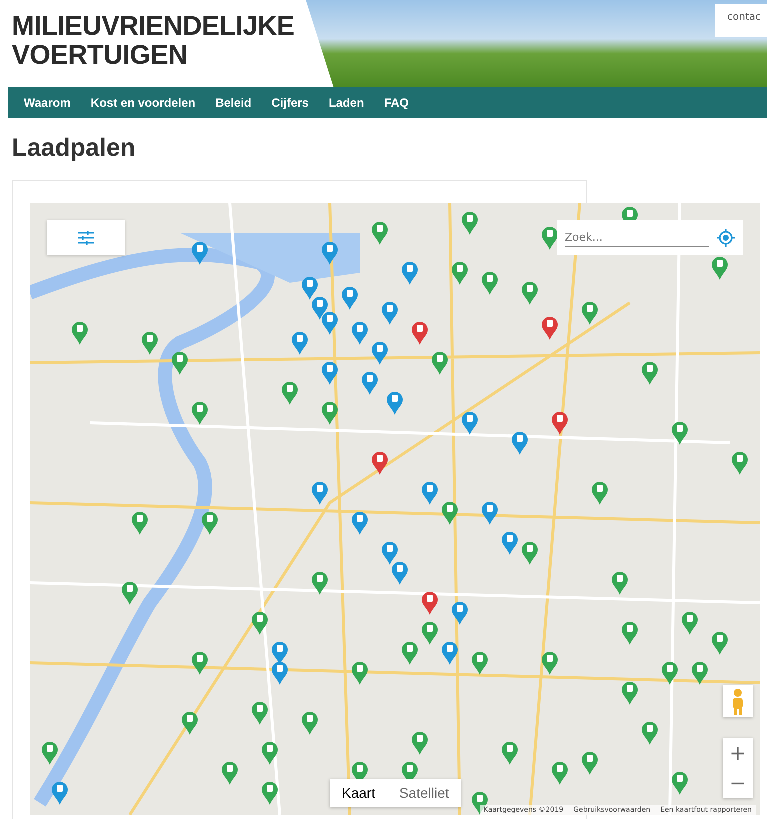 The width and height of the screenshot is (767, 819). I want to click on locate-icon, so click(726, 237).